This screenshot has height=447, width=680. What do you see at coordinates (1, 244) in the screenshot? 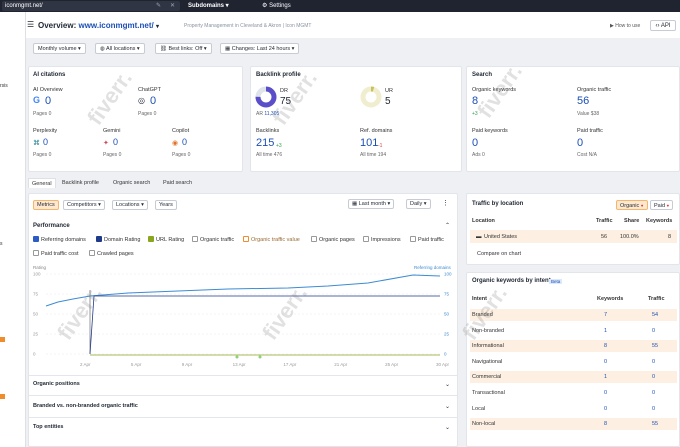
I see `sidebar-fragment: s` at bounding box center [1, 244].